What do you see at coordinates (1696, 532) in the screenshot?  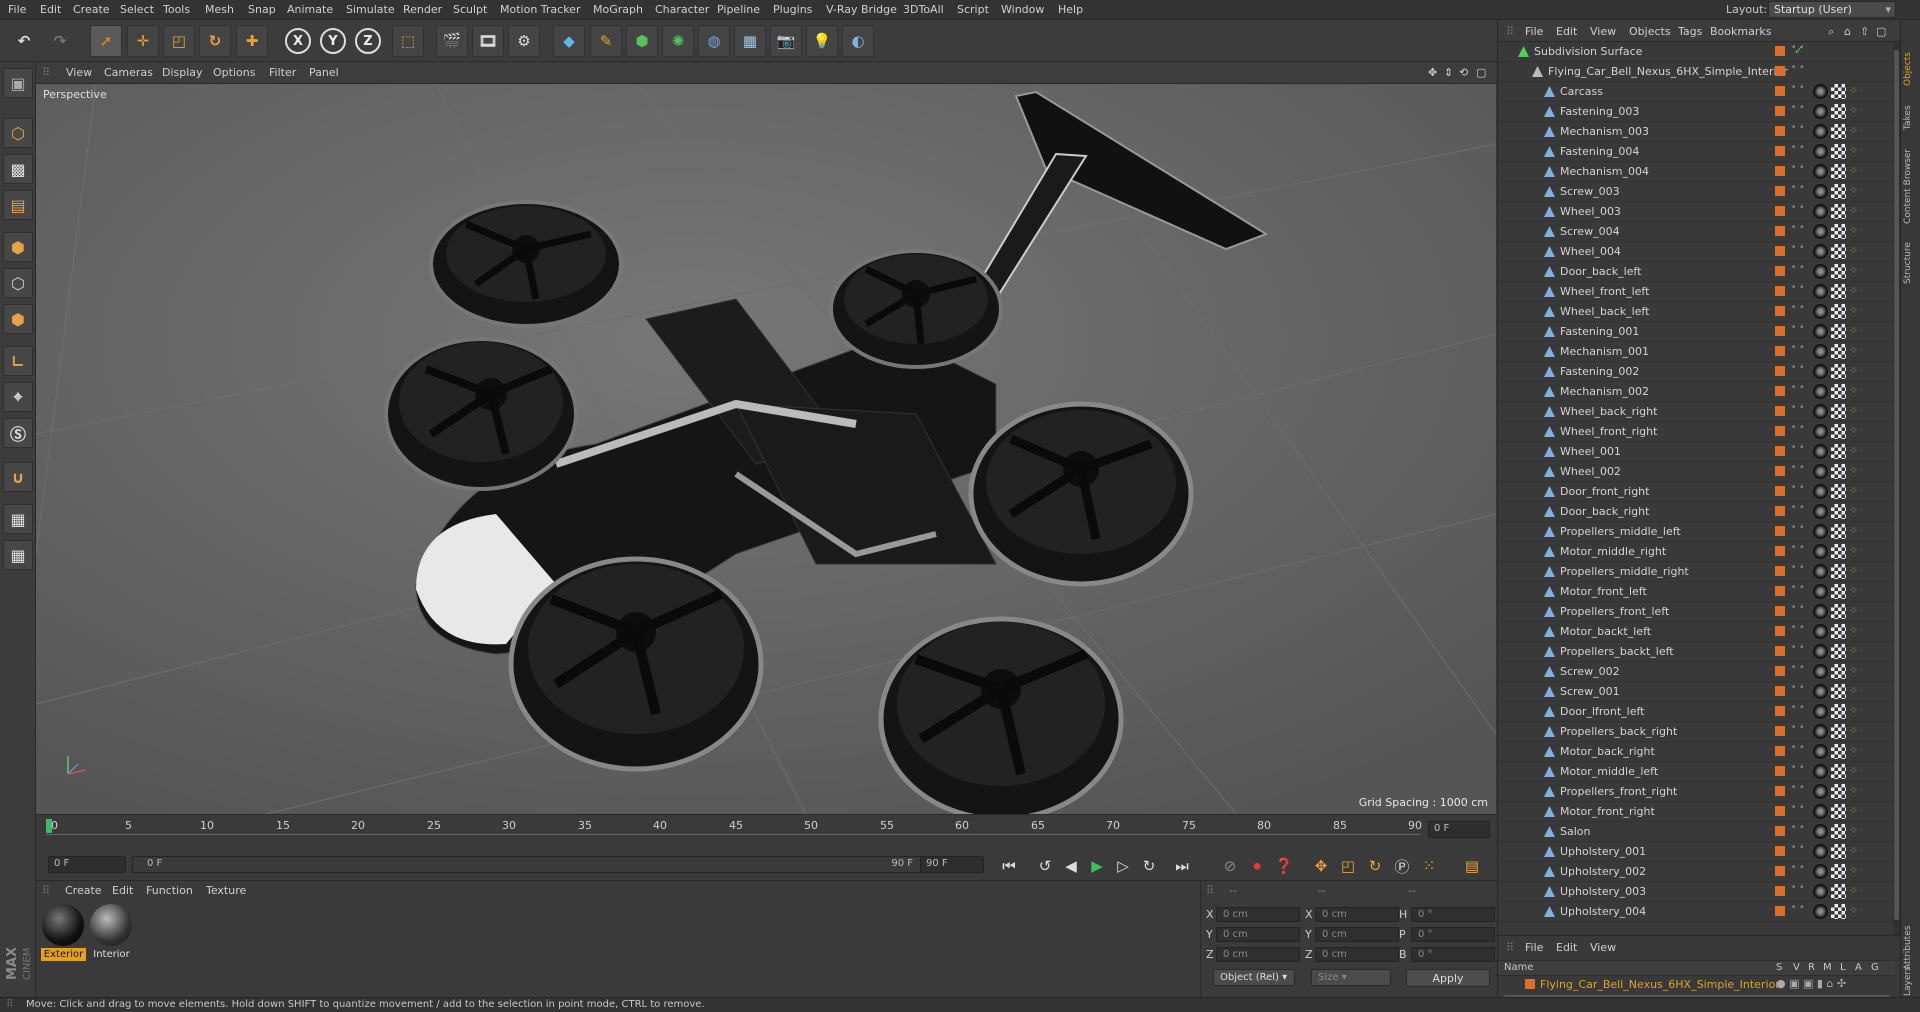 I see `object-row: Propellers_middle_left • • ⁘` at bounding box center [1696, 532].